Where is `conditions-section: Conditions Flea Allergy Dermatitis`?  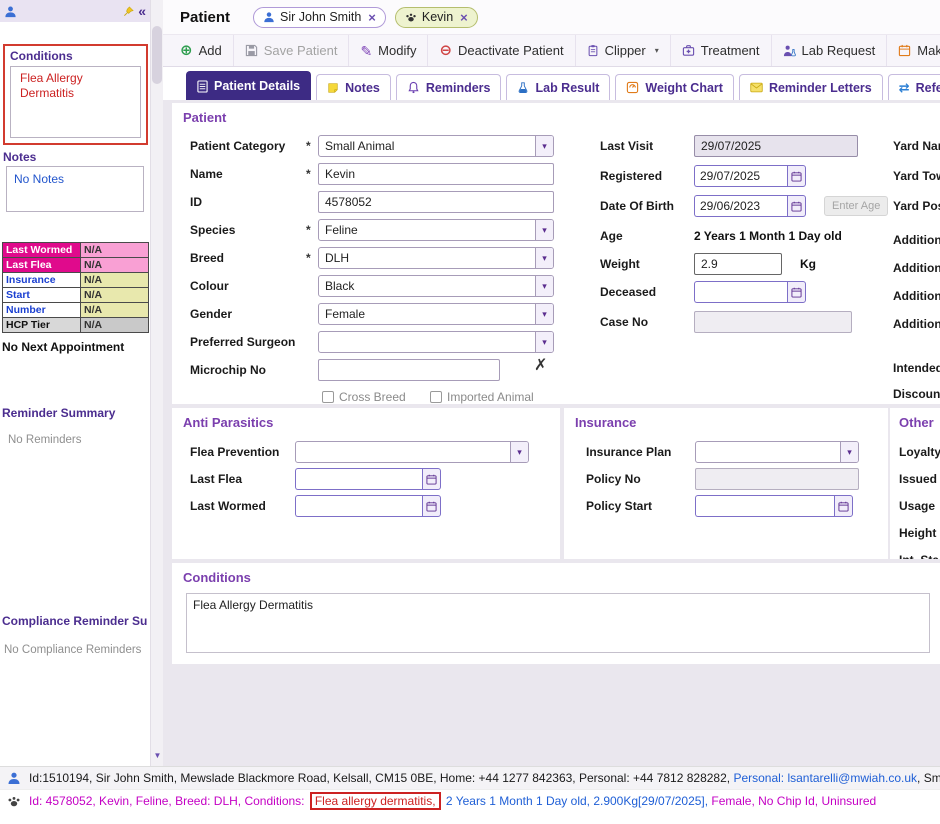 conditions-section: Conditions Flea Allergy Dermatitis is located at coordinates (556, 613).